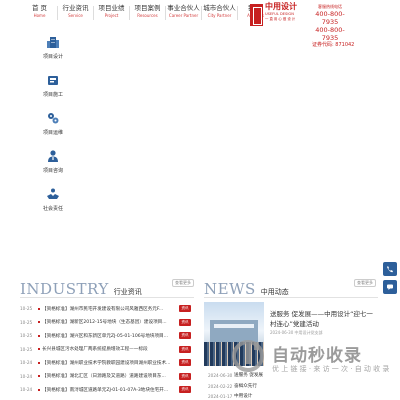 The image size is (400, 400). I want to click on logo-mark-icon, so click(256, 15).